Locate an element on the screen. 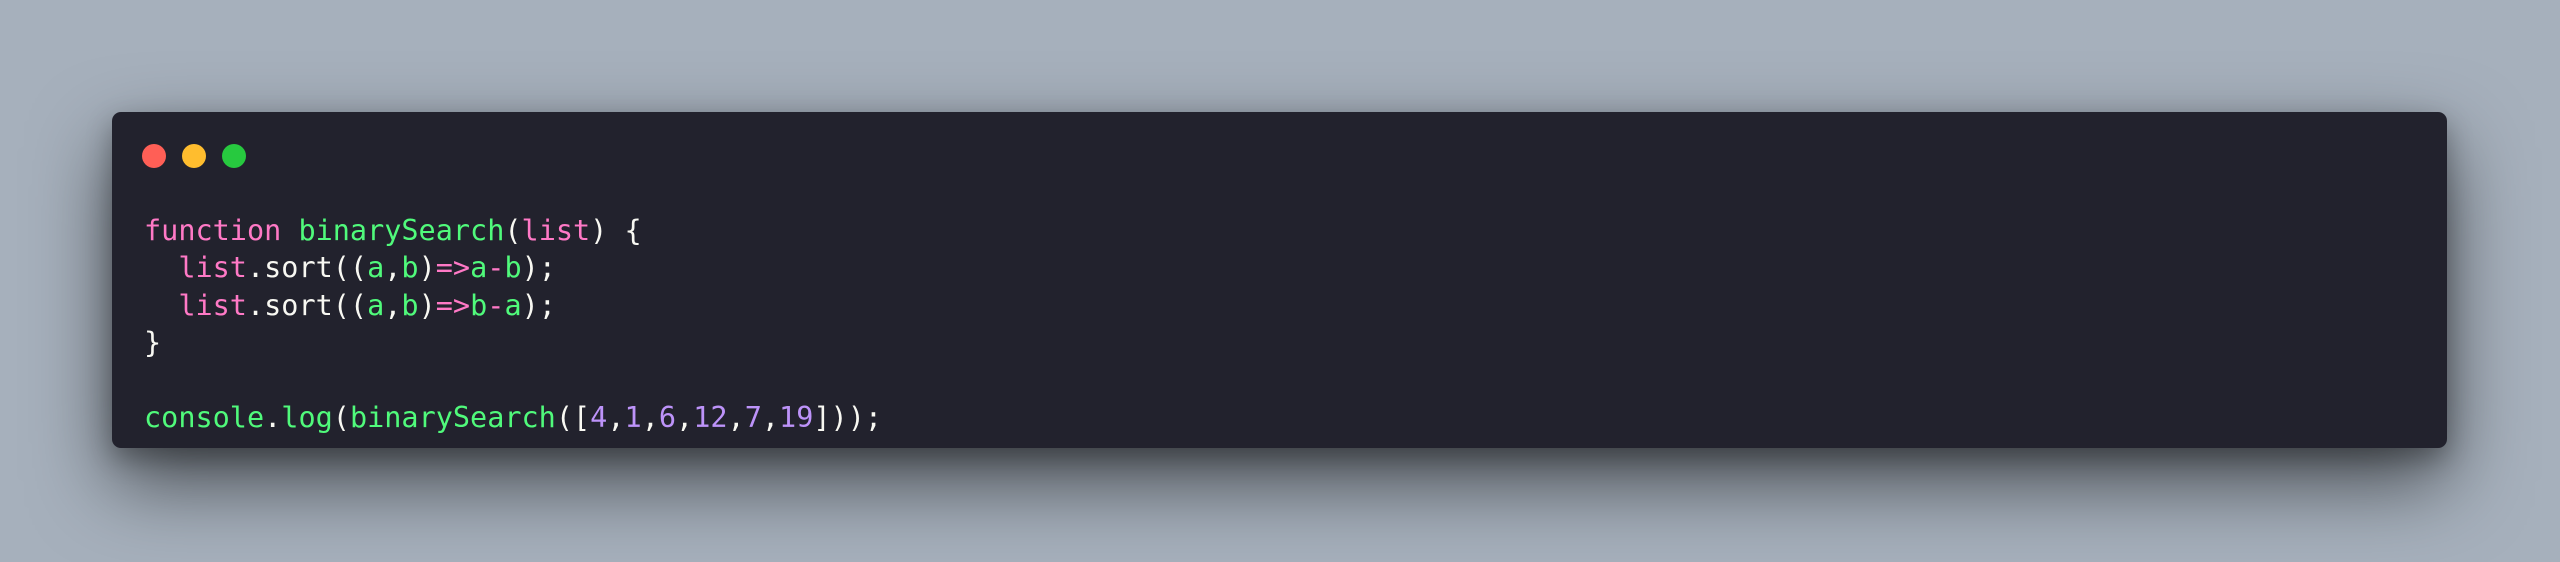 This screenshot has height=562, width=2560. code-line: function binarySearch(list) { is located at coordinates (513, 230).